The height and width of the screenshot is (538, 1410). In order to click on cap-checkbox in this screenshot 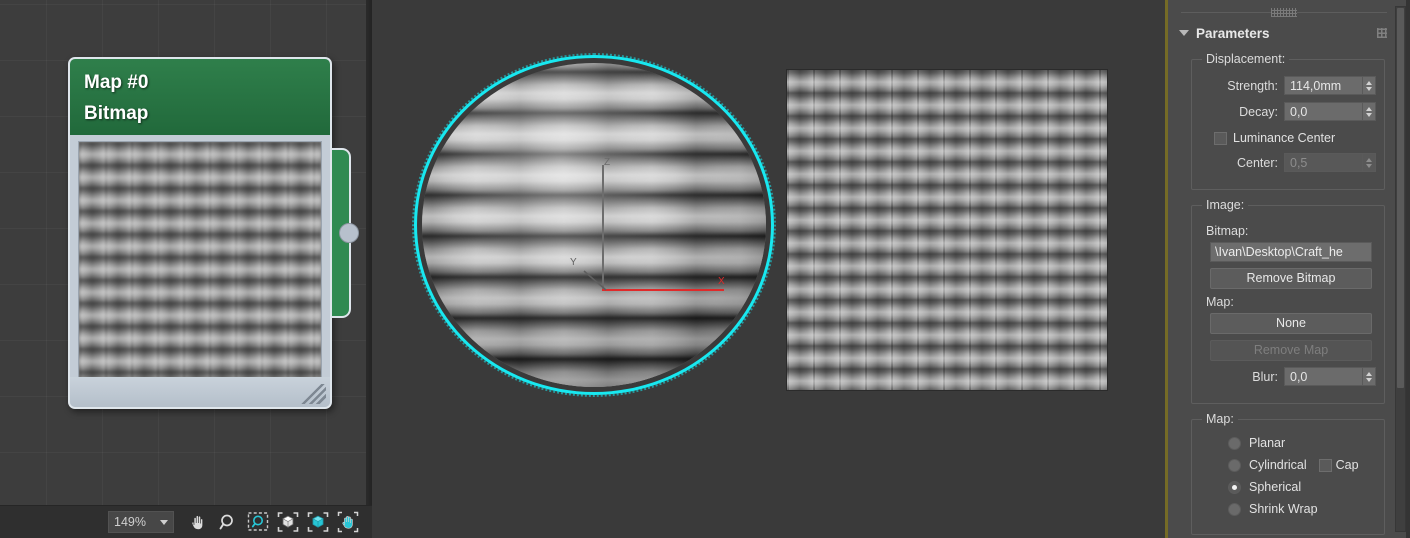, I will do `click(1325, 465)`.